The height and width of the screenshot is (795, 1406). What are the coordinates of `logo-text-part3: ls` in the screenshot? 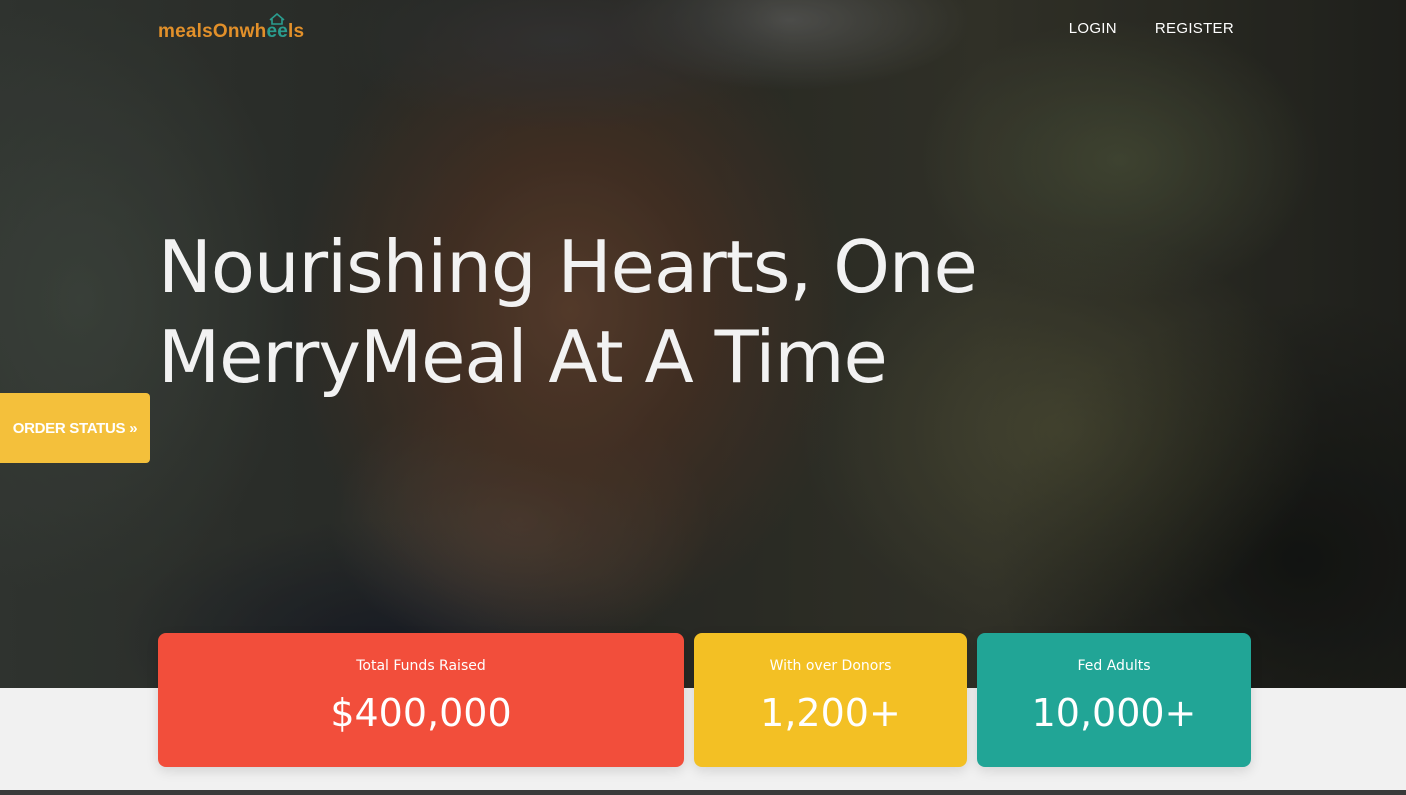 It's located at (296, 31).